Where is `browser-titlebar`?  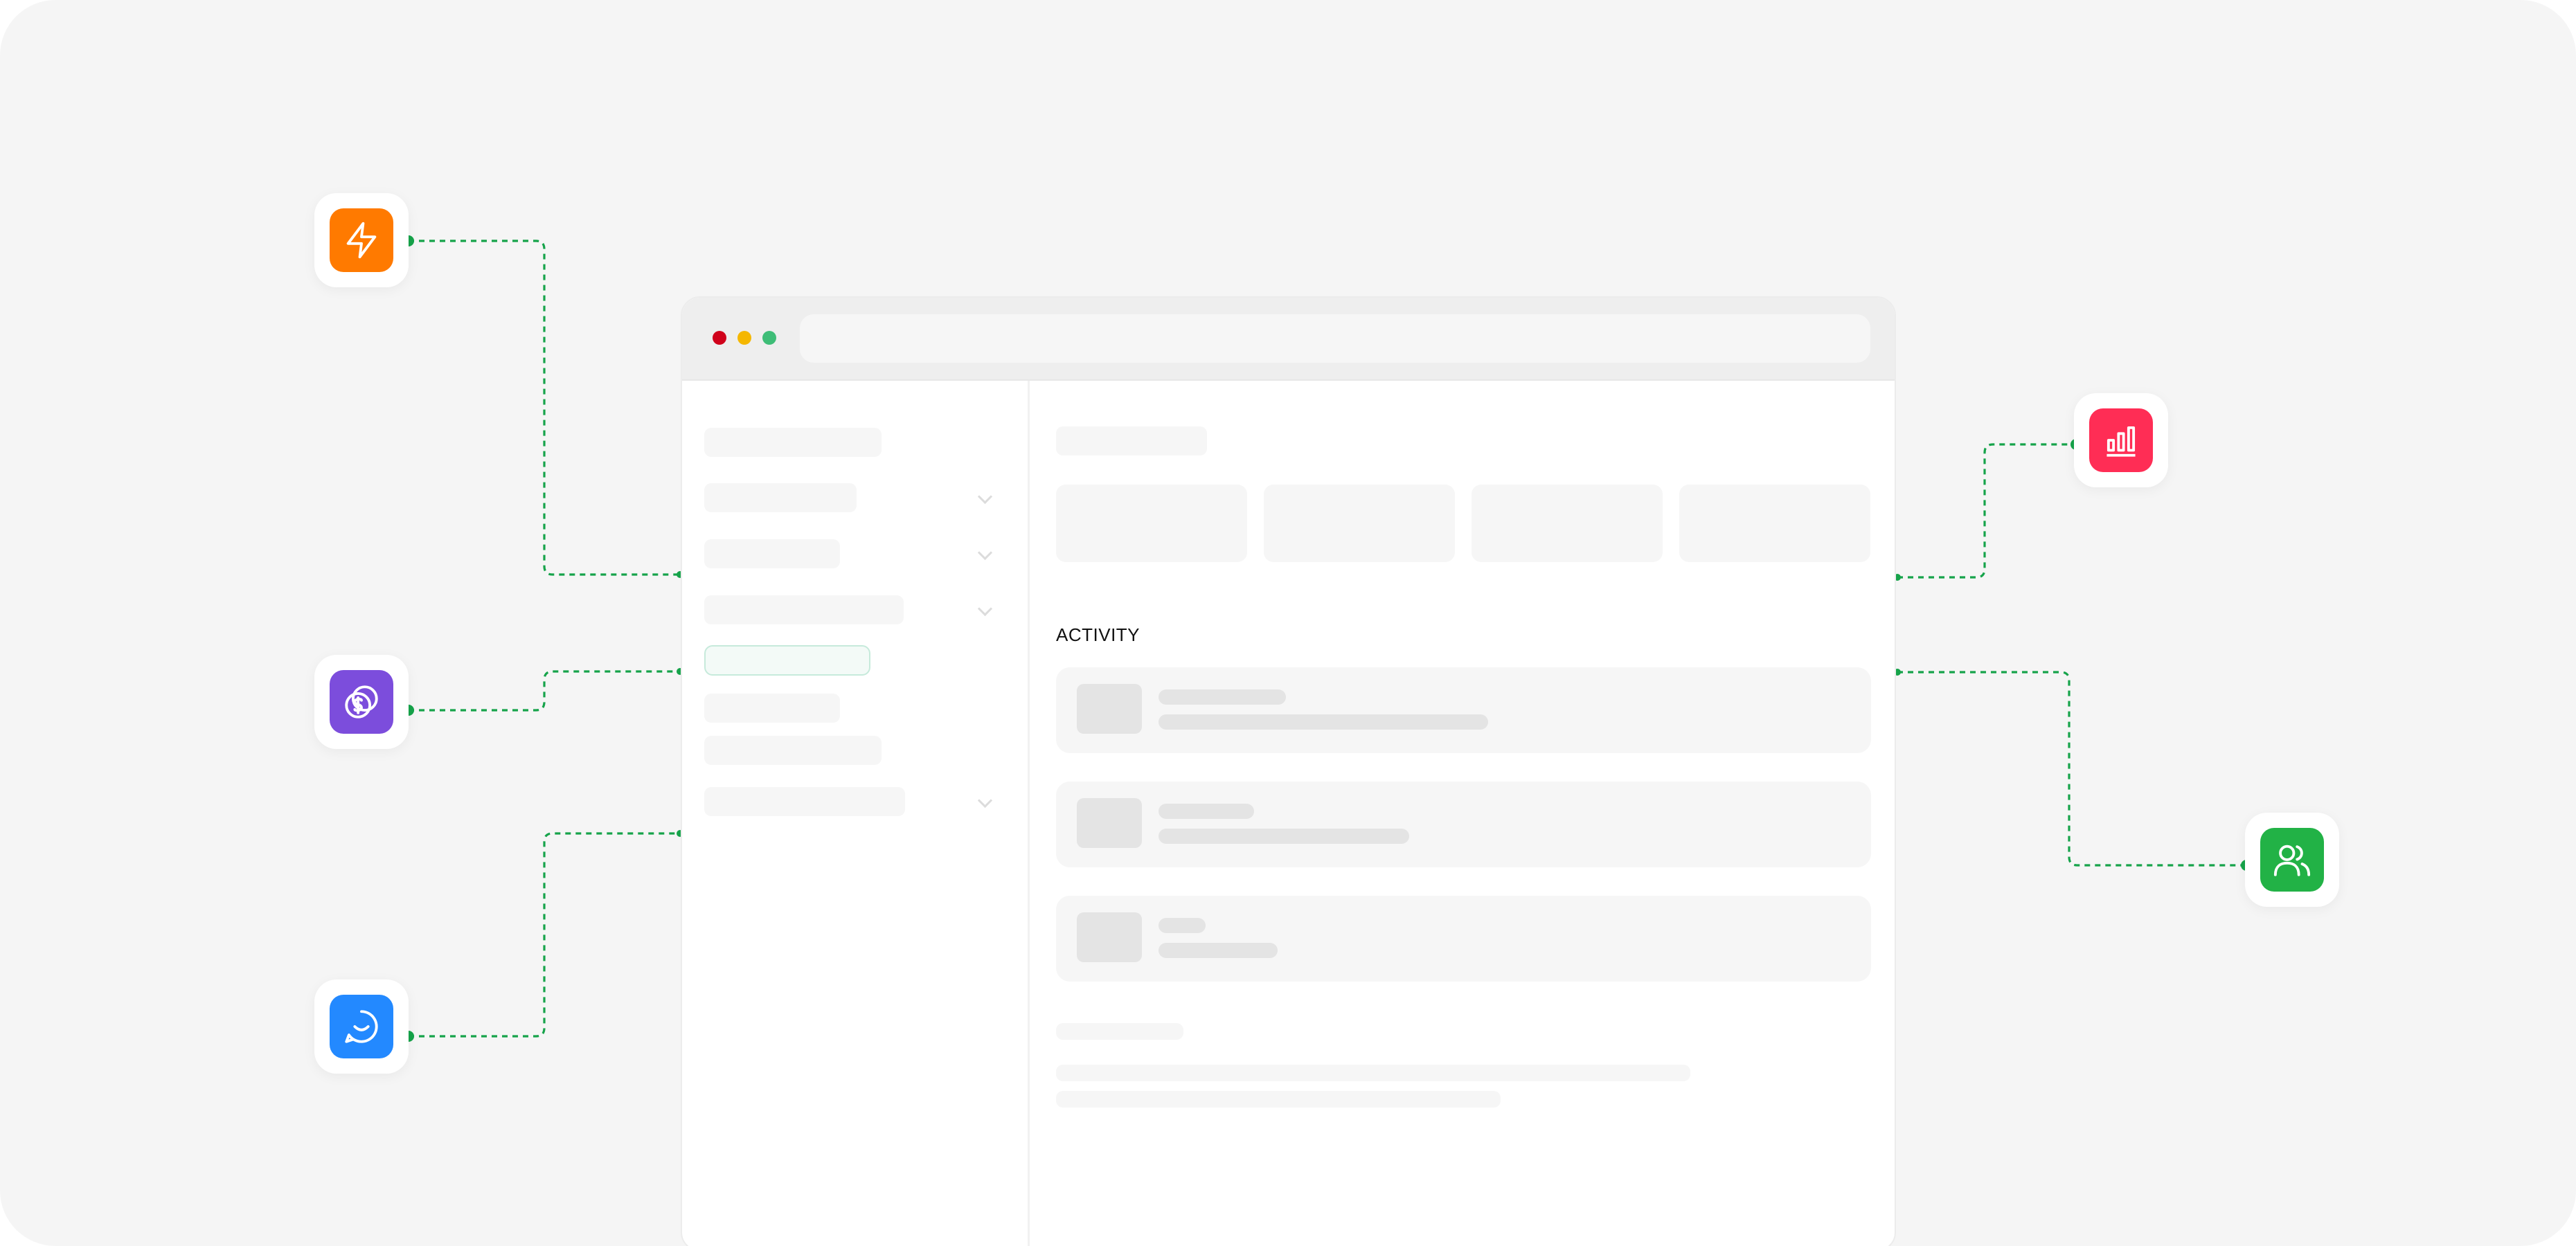 browser-titlebar is located at coordinates (1288, 339).